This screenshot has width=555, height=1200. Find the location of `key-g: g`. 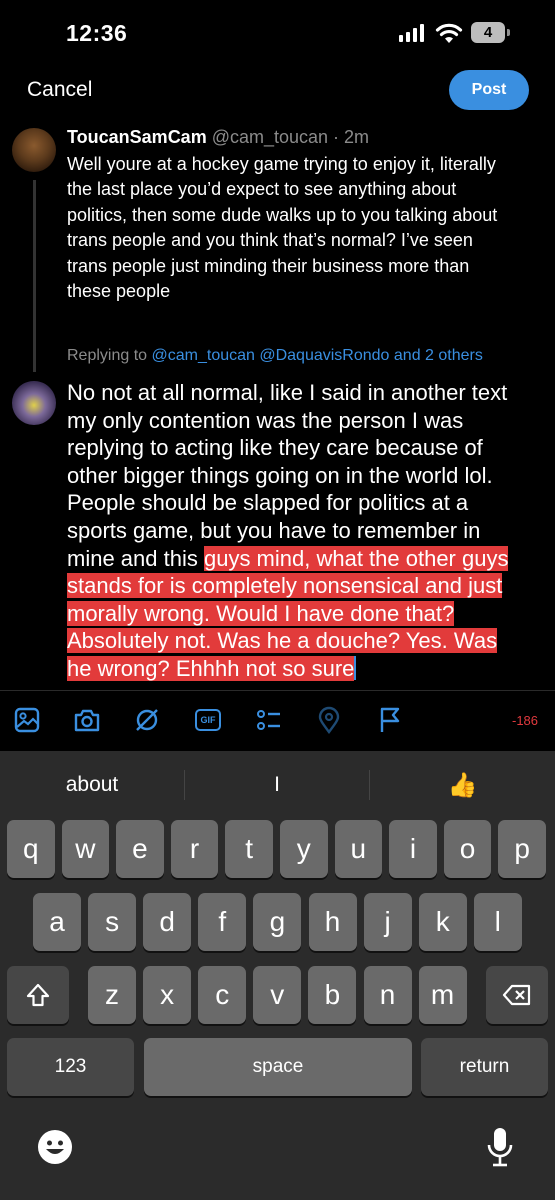

key-g: g is located at coordinates (277, 922).